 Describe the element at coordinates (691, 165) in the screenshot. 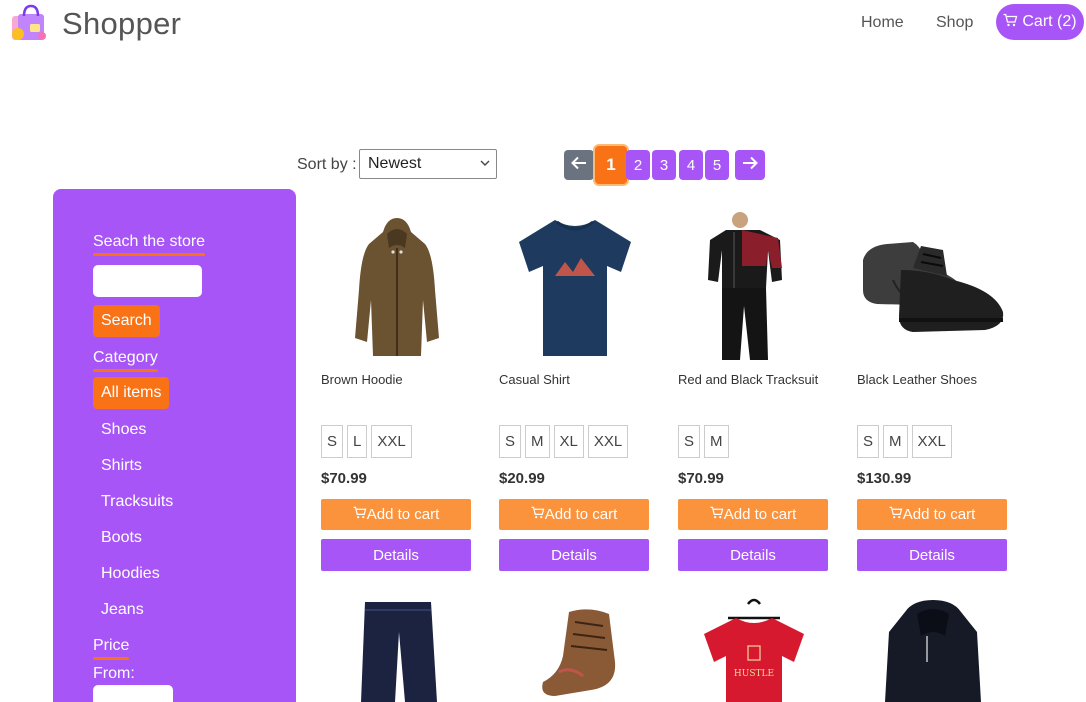

I see `page-4-button: 4` at that location.